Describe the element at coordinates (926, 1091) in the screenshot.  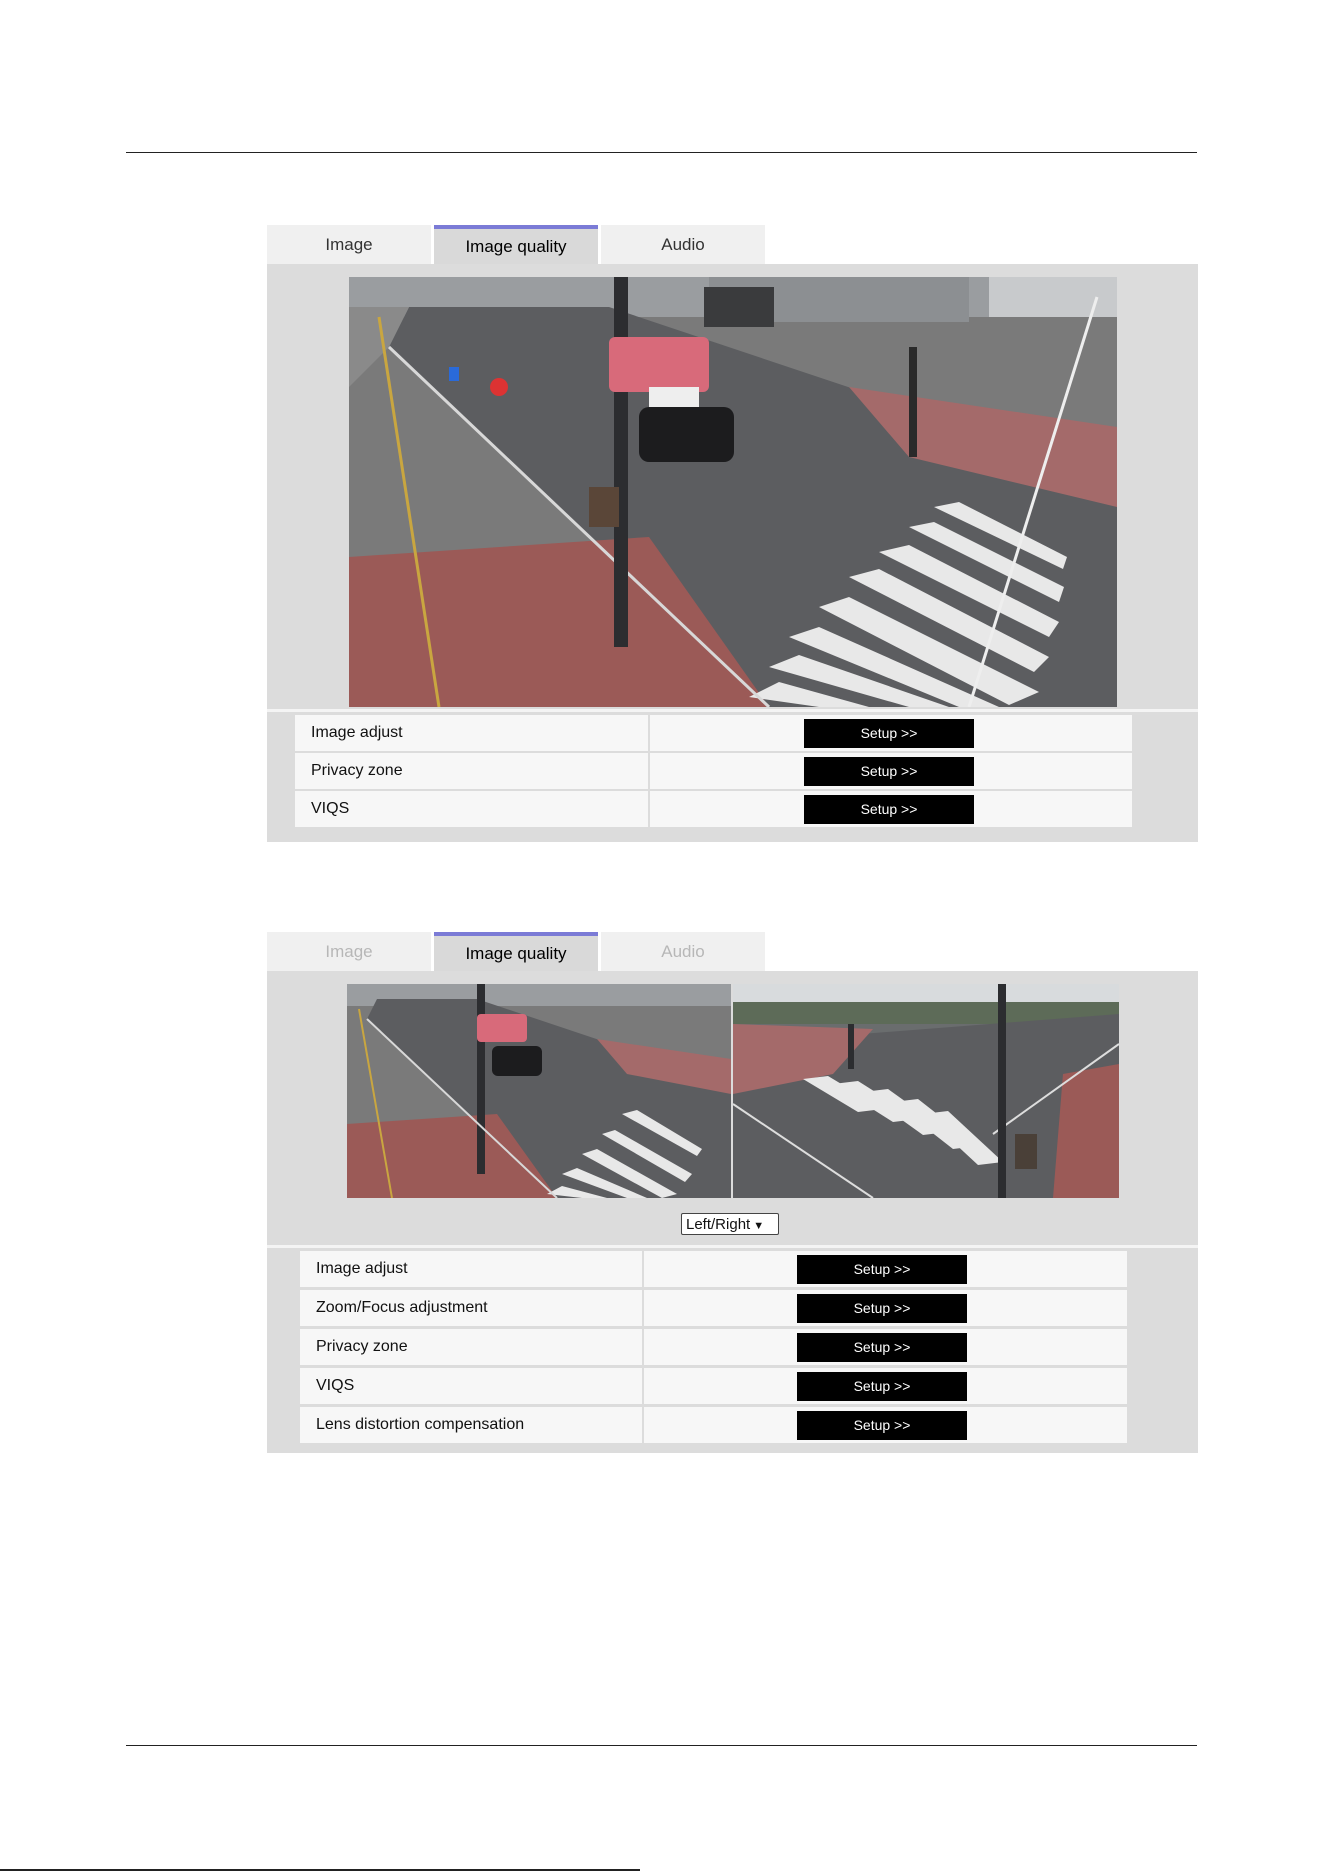
I see `camera-image-right` at that location.